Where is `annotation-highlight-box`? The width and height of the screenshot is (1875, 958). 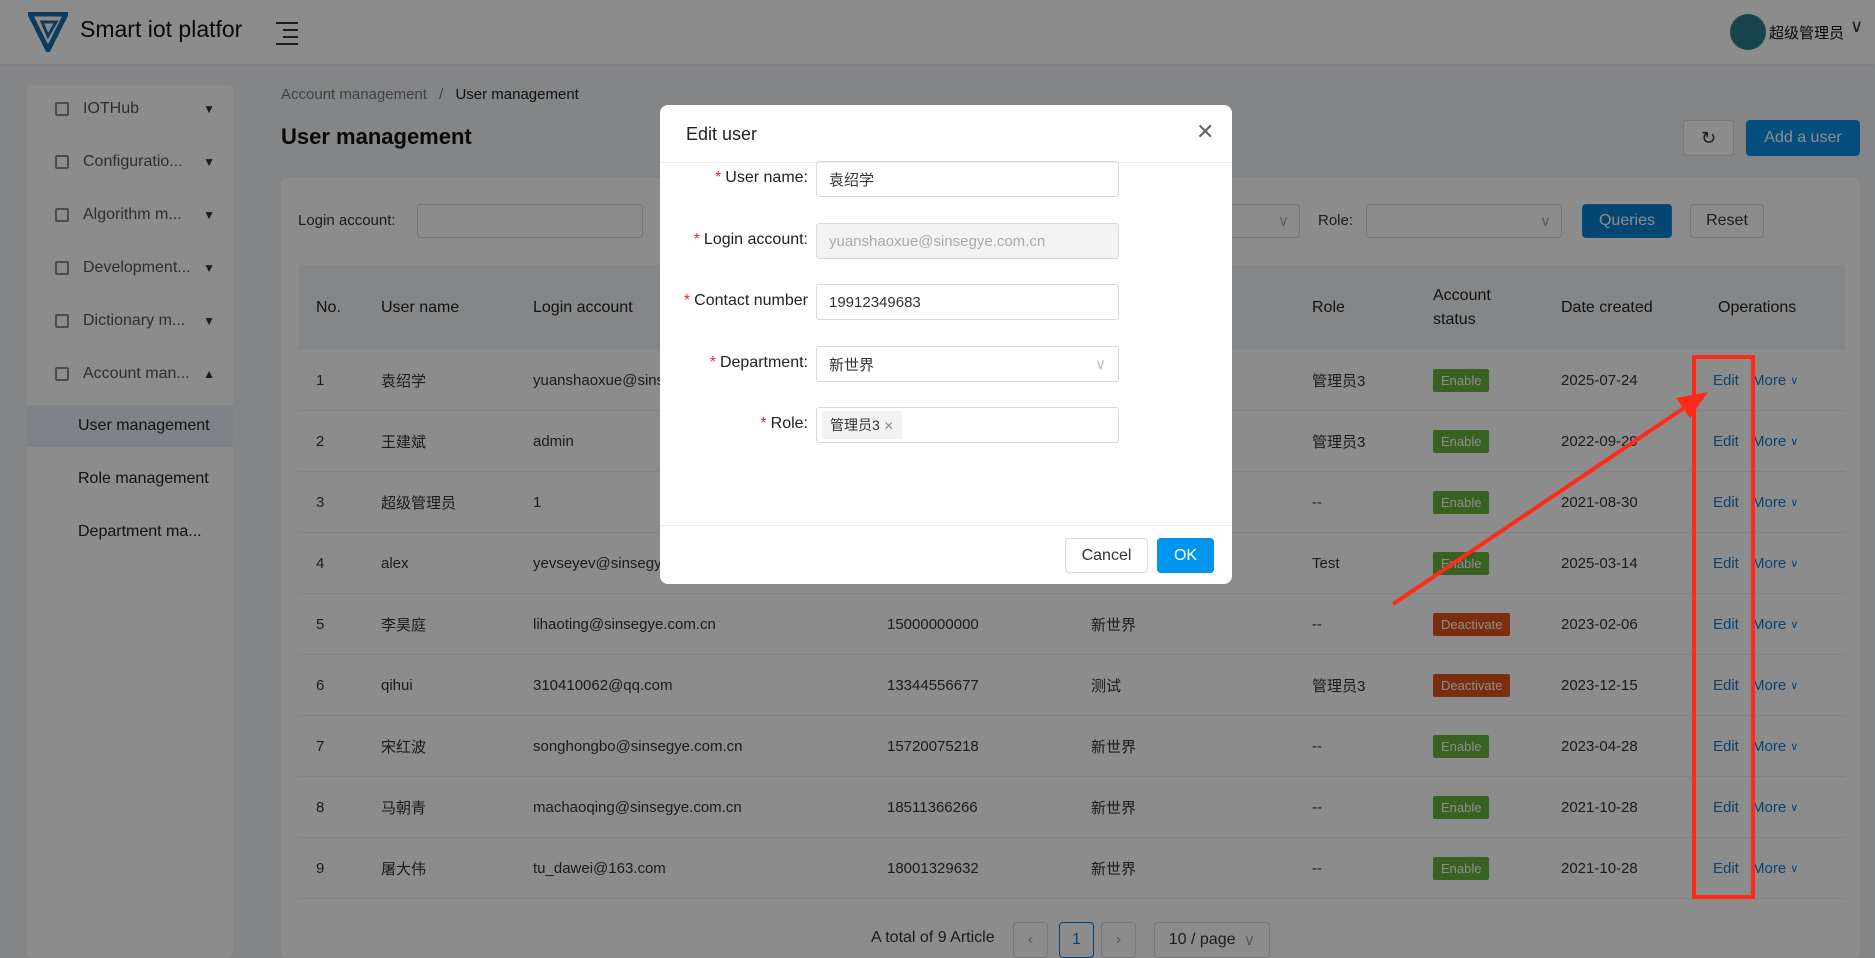
annotation-highlight-box is located at coordinates (1723, 627).